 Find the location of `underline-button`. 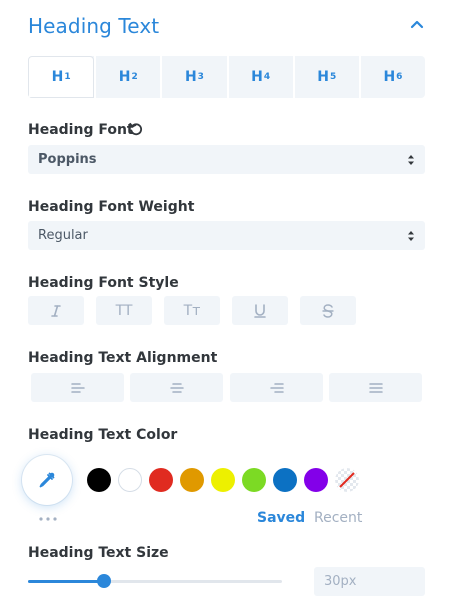

underline-button is located at coordinates (260, 310).